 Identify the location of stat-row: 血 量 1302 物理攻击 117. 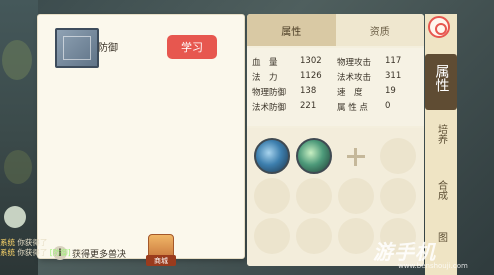
(338, 61).